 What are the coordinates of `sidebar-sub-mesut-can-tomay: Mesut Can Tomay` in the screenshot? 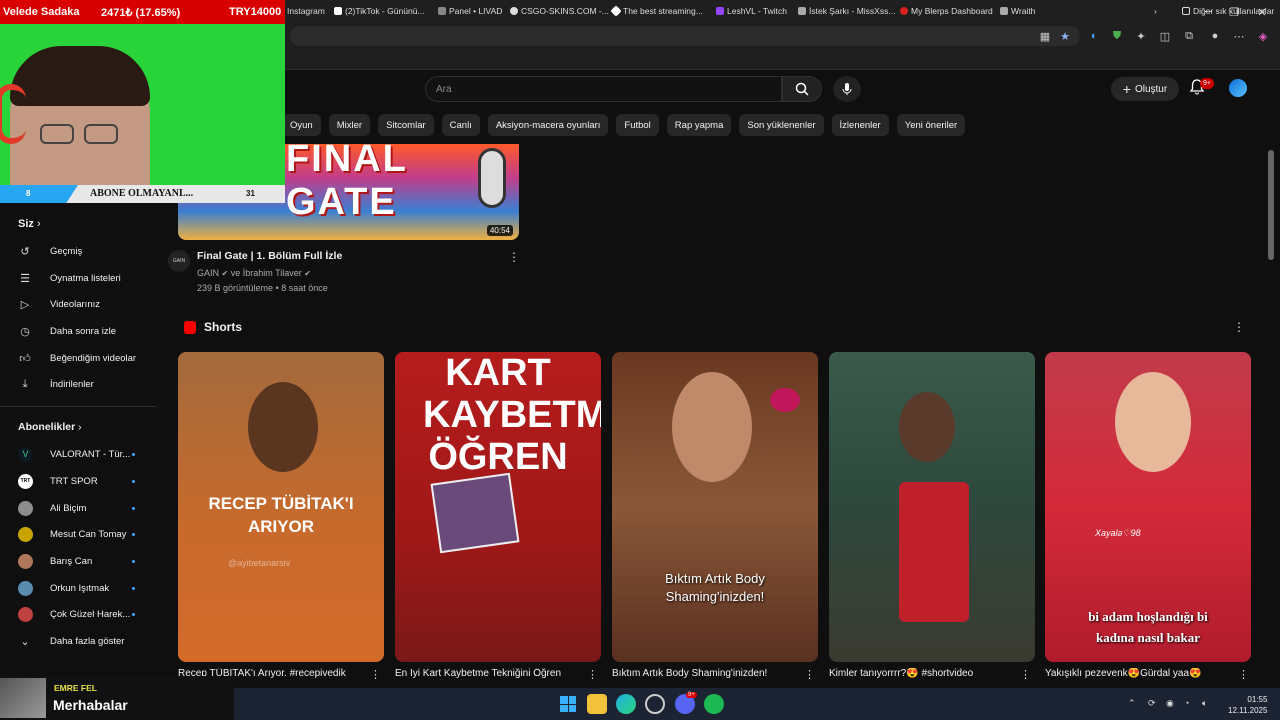 It's located at (72, 534).